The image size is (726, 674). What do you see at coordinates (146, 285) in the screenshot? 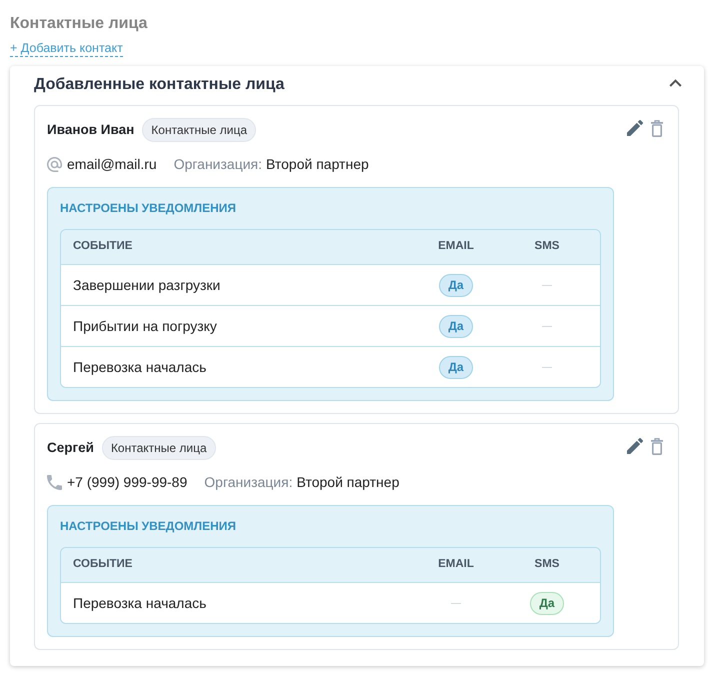
I see `event-name: Завершении разгрузки` at bounding box center [146, 285].